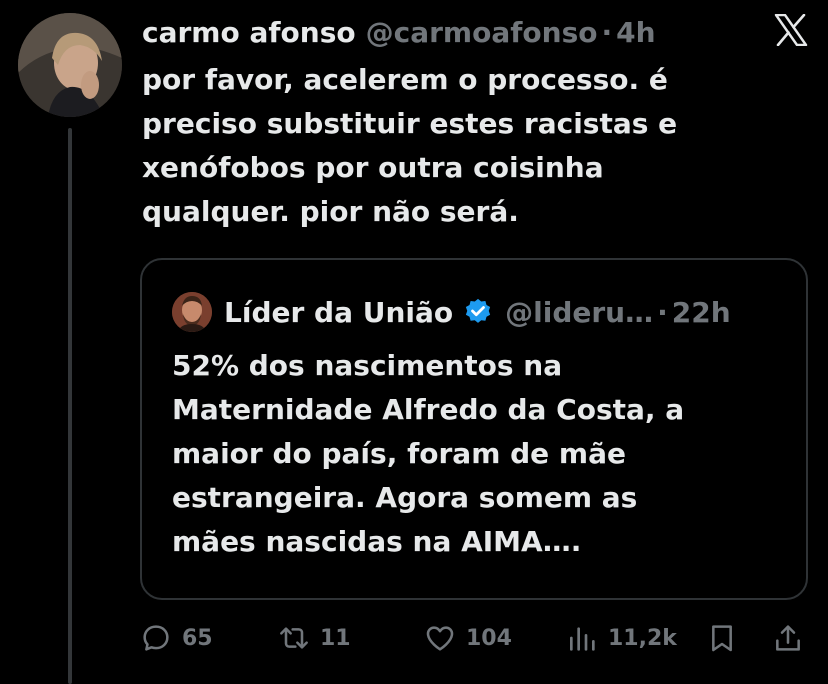 Image resolution: width=828 pixels, height=684 pixels. What do you see at coordinates (294, 638) in the screenshot?
I see `retweet-icon` at bounding box center [294, 638].